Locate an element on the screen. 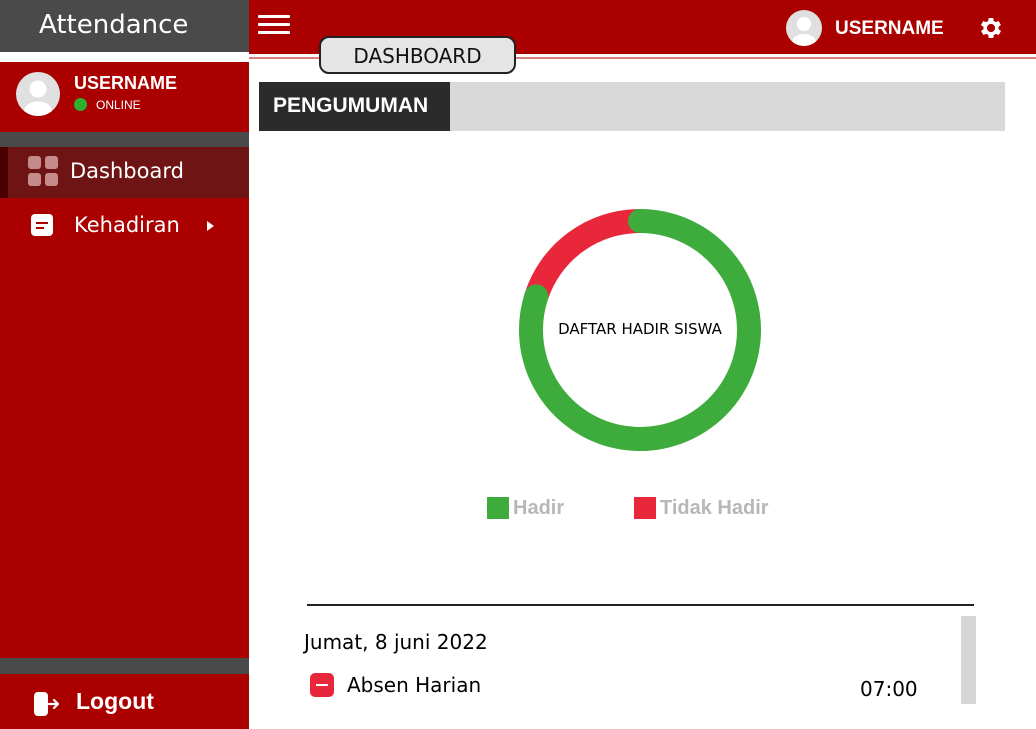 The width and height of the screenshot is (1036, 729). sidebar-item-label: Dashboard is located at coordinates (127, 171).